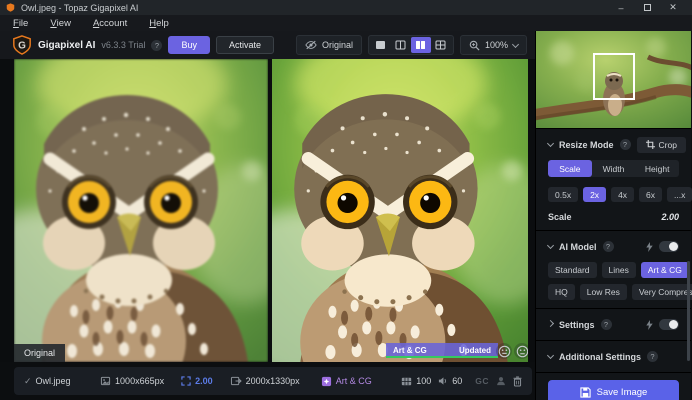  I want to click on tab-height: Height, so click(657, 168).